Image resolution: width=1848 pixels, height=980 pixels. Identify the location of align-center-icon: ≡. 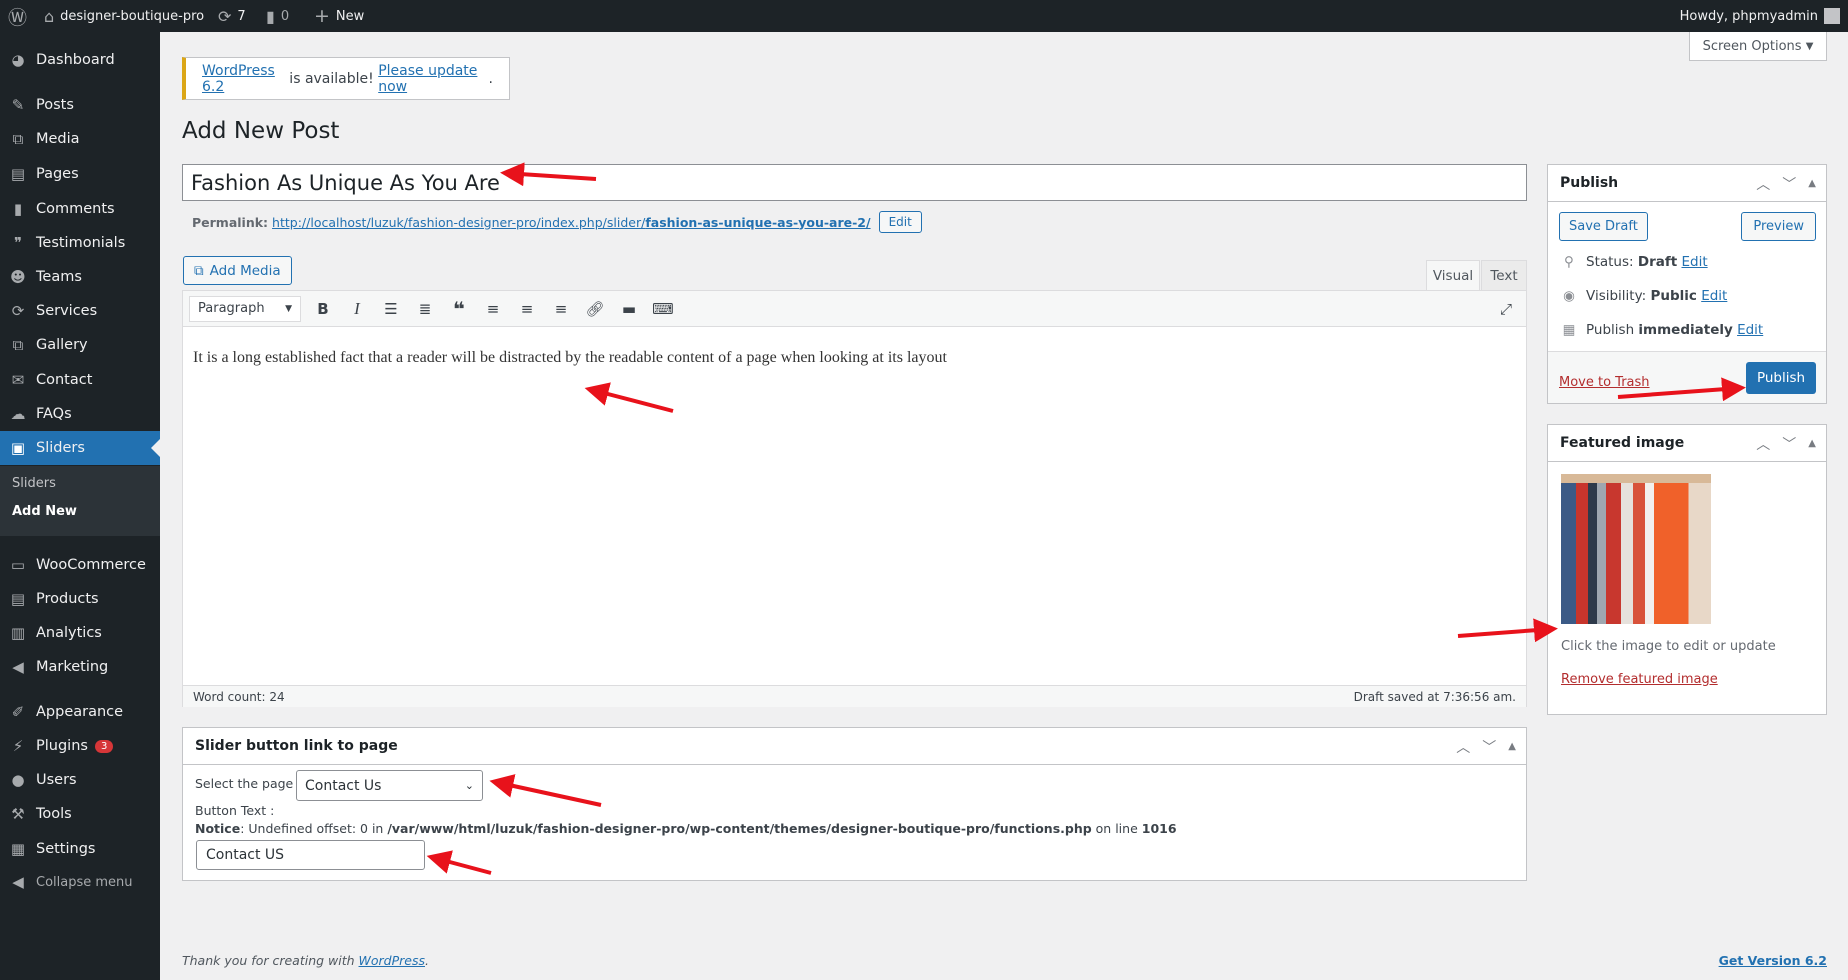
(527, 309).